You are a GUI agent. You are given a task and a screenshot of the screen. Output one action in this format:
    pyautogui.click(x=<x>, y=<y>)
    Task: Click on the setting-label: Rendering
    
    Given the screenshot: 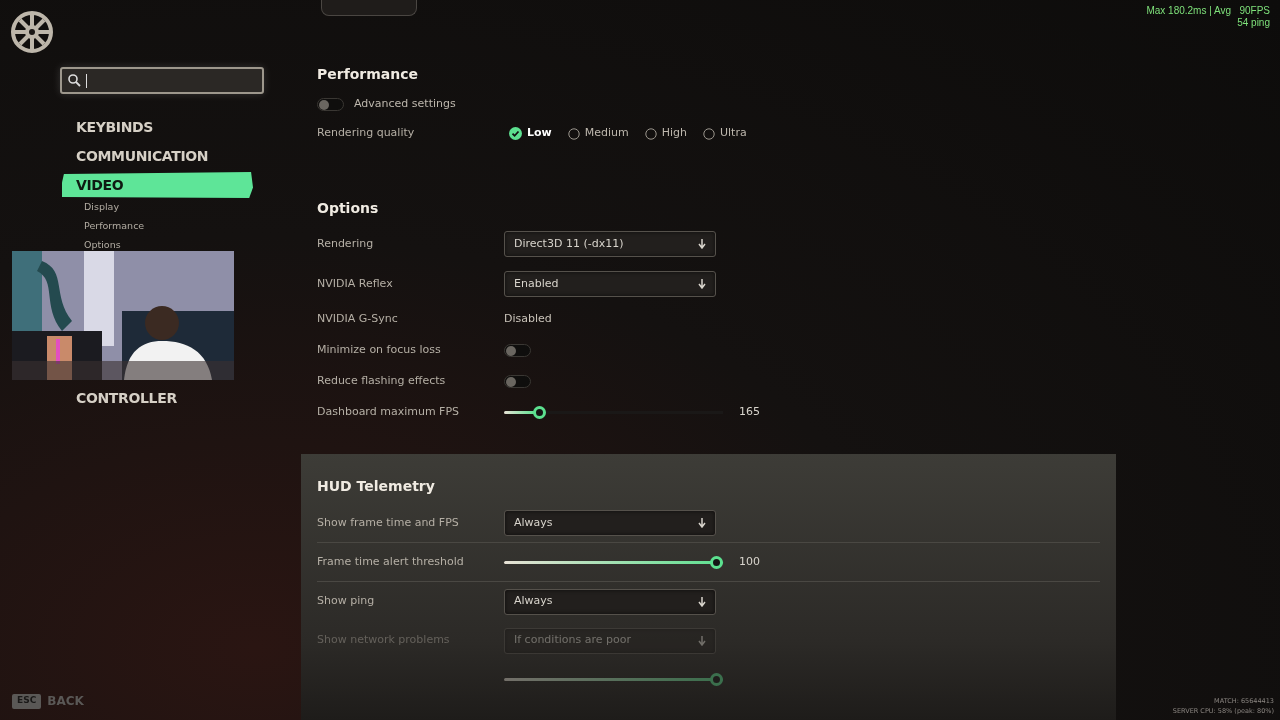 What is the action you would take?
    pyautogui.click(x=346, y=243)
    